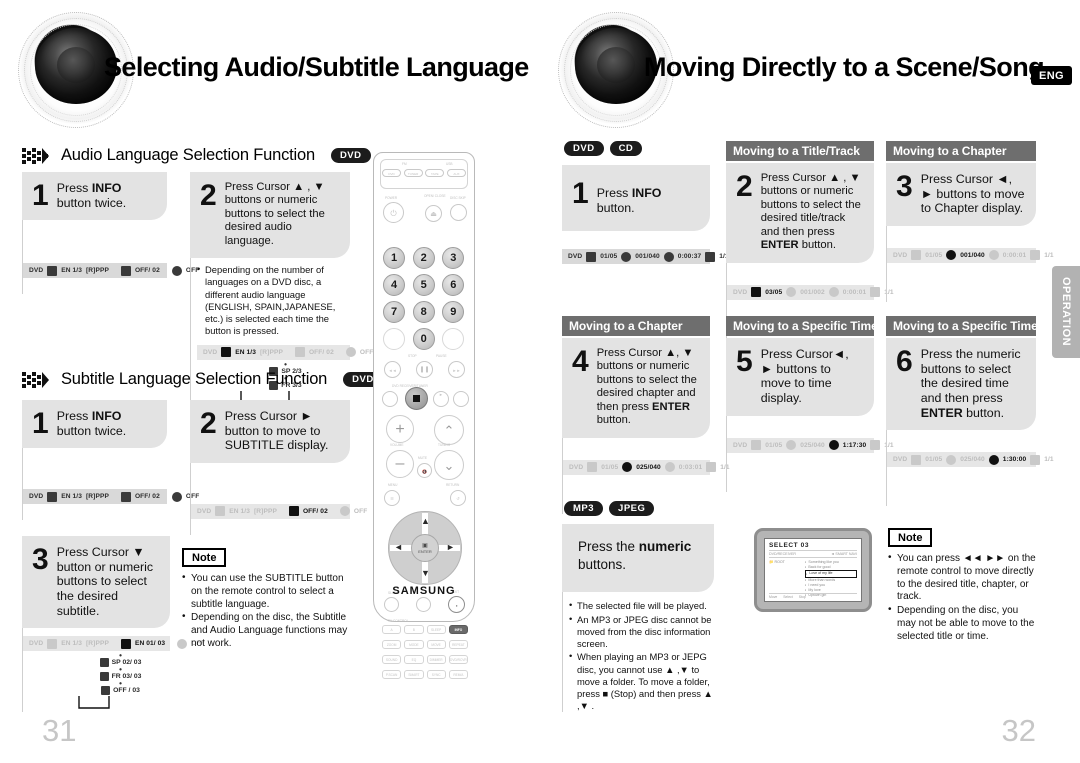 The image size is (1080, 763). What do you see at coordinates (436, 659) in the screenshot?
I see `remote-key-dimmer: DIMMER` at bounding box center [436, 659].